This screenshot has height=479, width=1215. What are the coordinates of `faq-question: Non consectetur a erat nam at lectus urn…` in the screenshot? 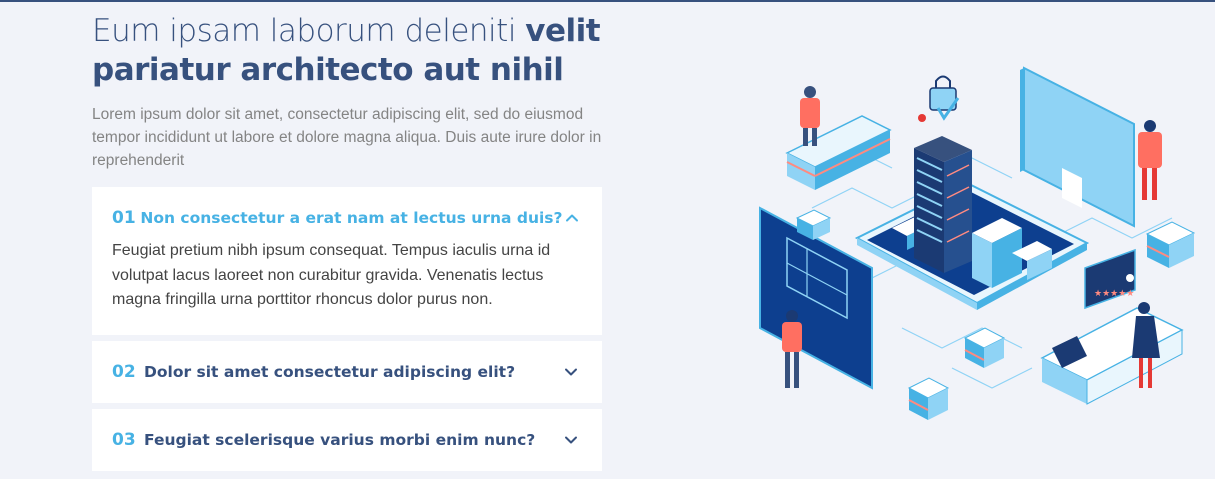 It's located at (351, 218).